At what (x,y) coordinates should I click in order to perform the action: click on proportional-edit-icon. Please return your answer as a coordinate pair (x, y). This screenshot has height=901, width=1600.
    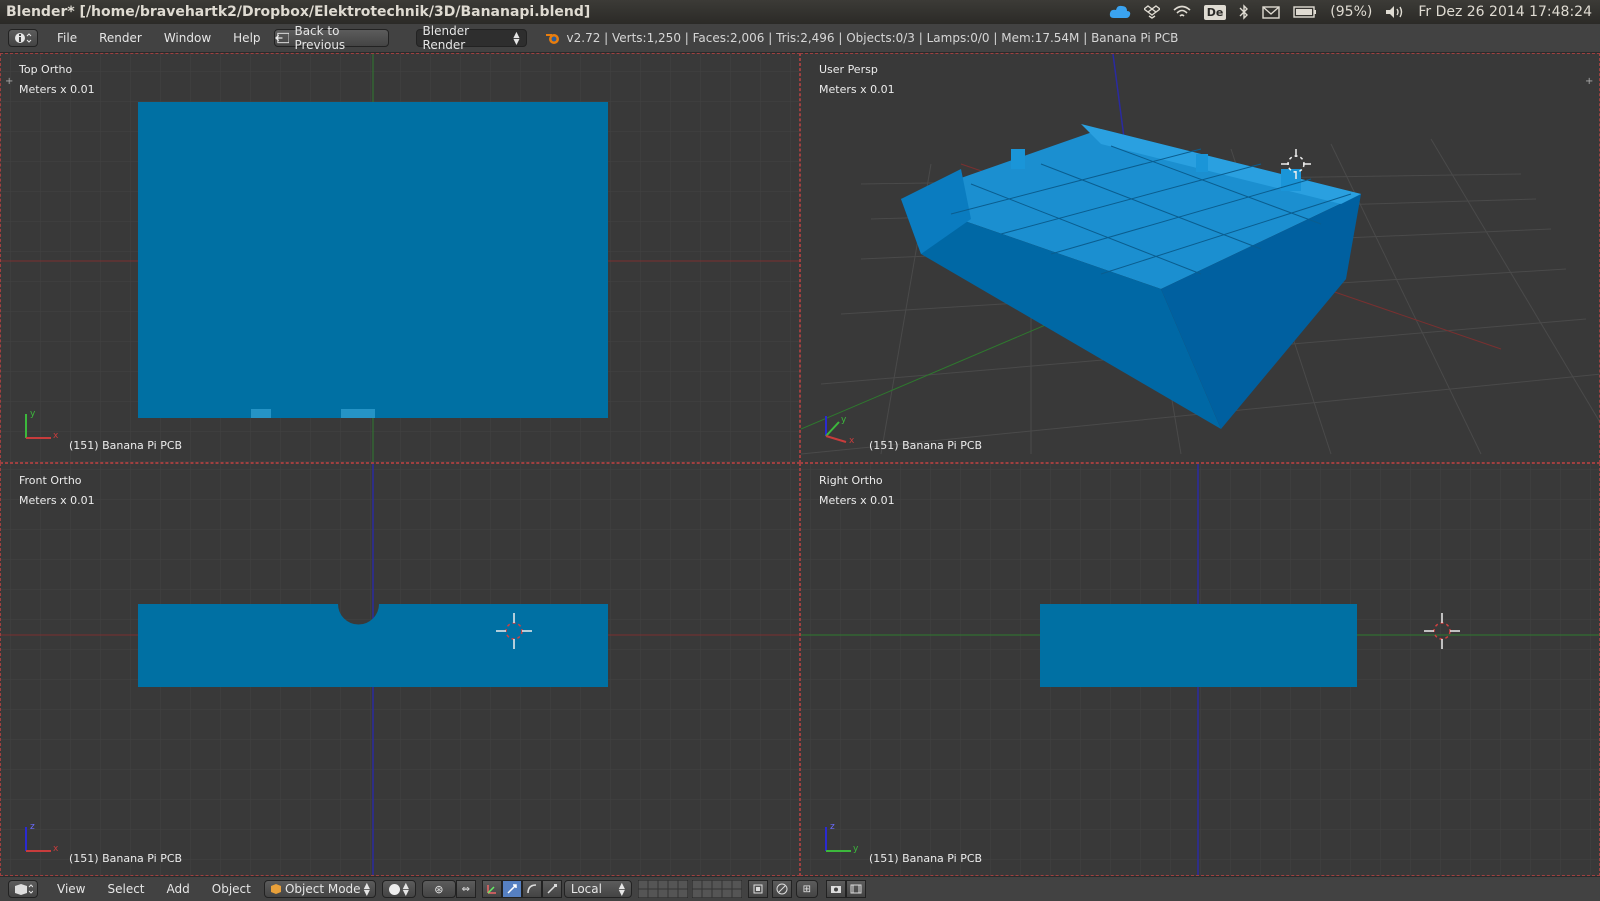
    Looking at the image, I should click on (781, 889).